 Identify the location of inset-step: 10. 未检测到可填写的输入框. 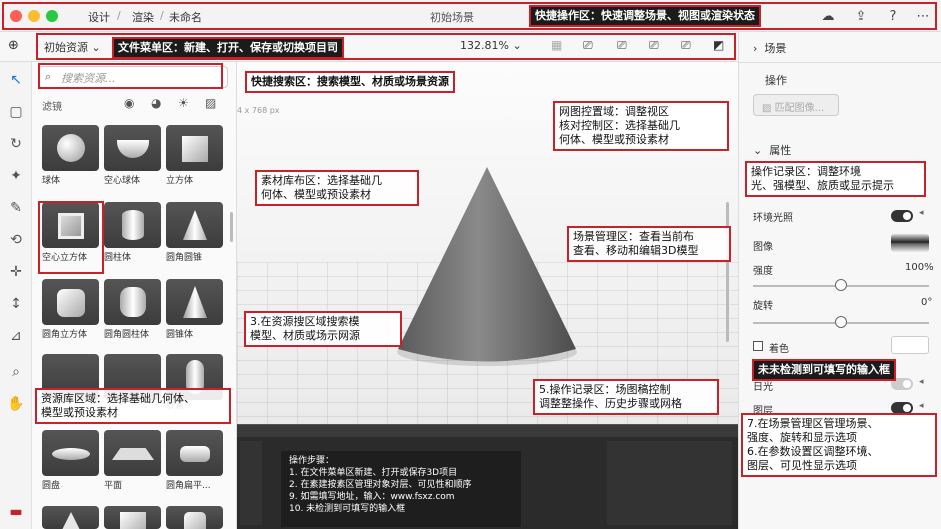
(347, 509).